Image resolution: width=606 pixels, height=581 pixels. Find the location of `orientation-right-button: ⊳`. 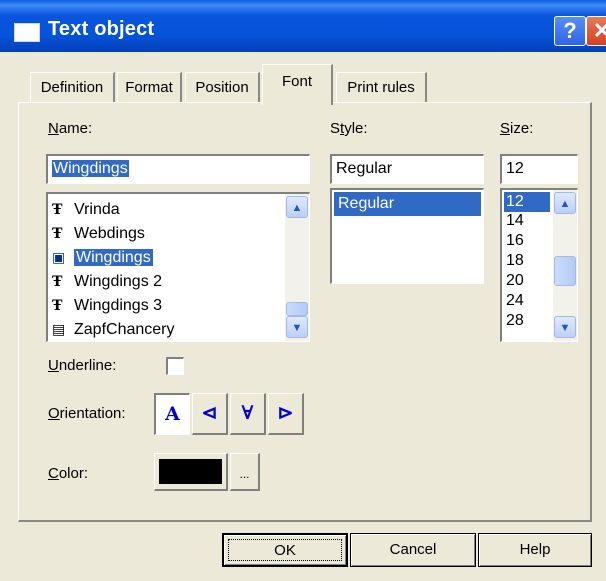

orientation-right-button: ⊳ is located at coordinates (286, 414).